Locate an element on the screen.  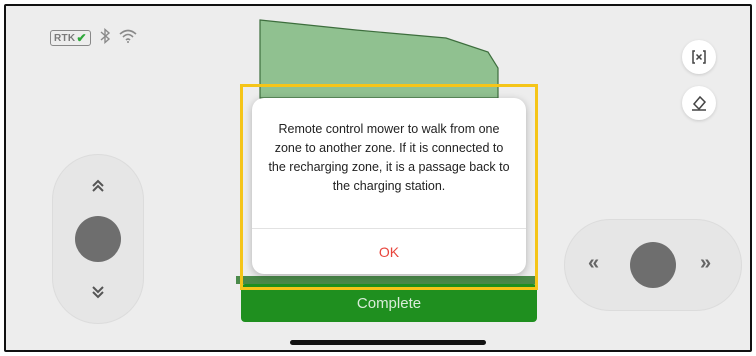
forward-backward-joystick is located at coordinates (98, 239).